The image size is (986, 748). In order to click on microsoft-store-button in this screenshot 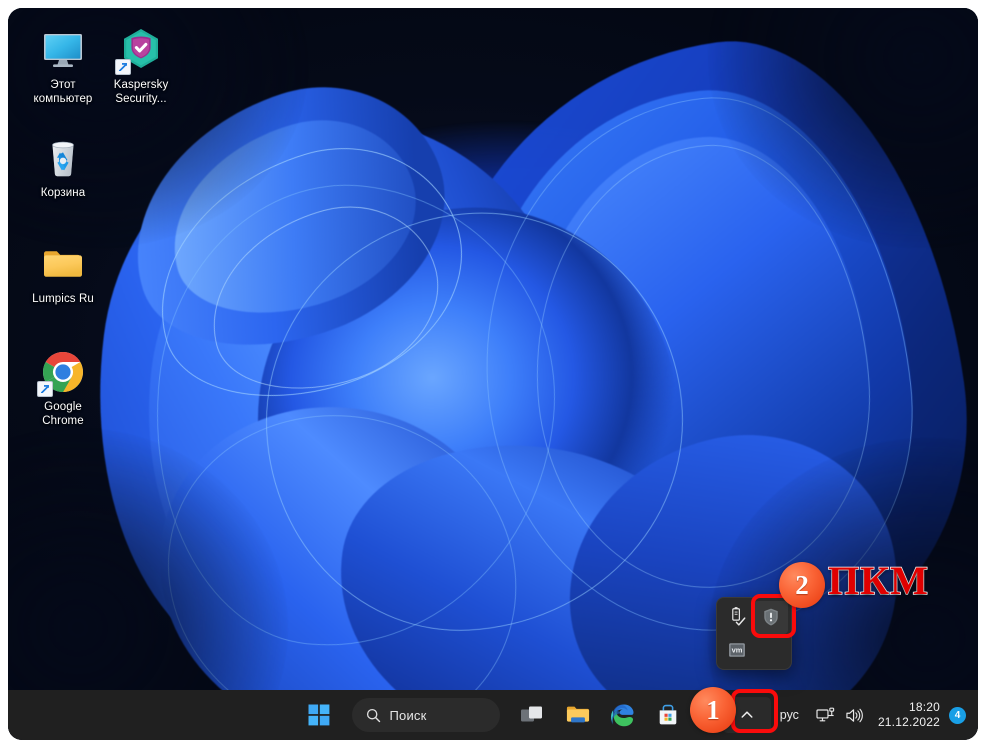, I will do `click(668, 715)`.